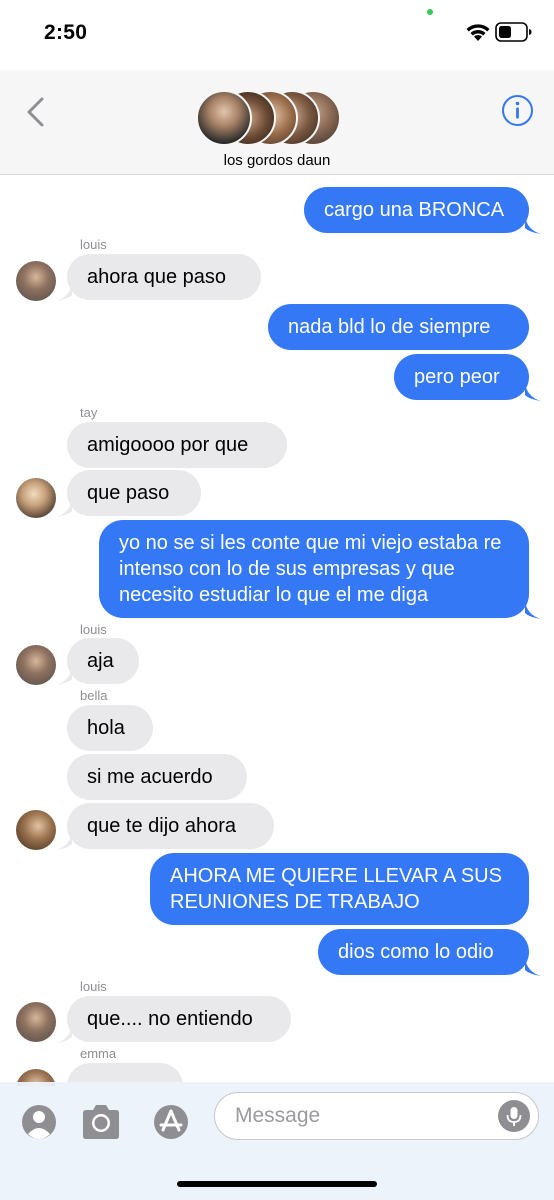 This screenshot has width=554, height=1200. Describe the element at coordinates (100, 661) in the screenshot. I see `message-text: aja` at that location.